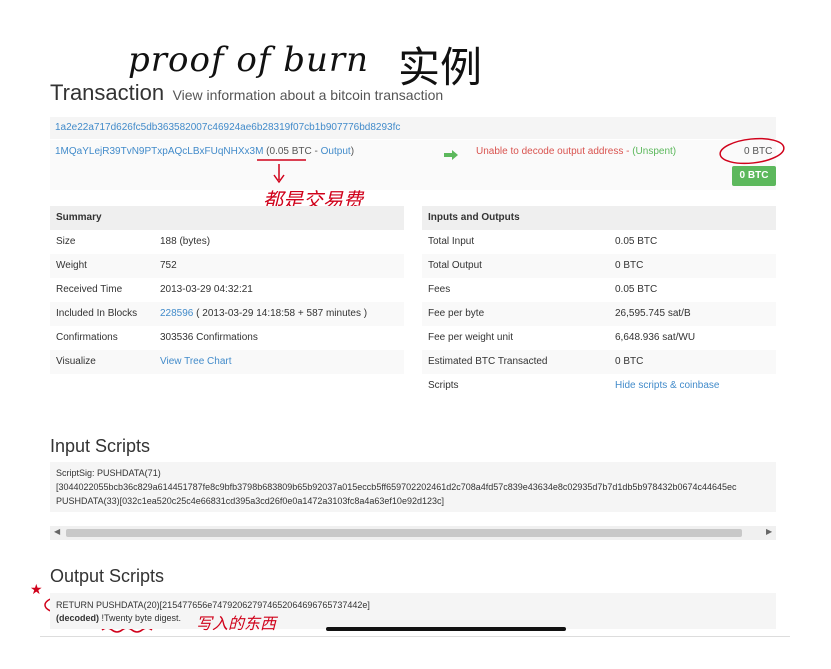 The image size is (831, 669). What do you see at coordinates (78, 618) in the screenshot?
I see `decoded-label: (decoded)` at bounding box center [78, 618].